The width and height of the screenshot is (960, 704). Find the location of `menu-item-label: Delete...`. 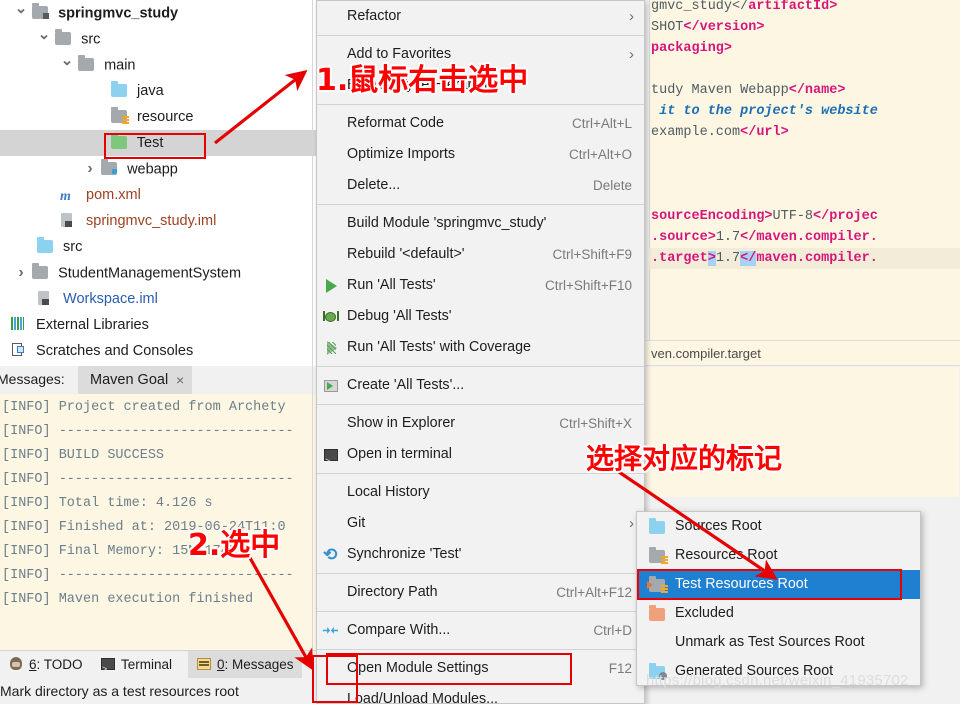

menu-item-label: Delete... is located at coordinates (374, 185).